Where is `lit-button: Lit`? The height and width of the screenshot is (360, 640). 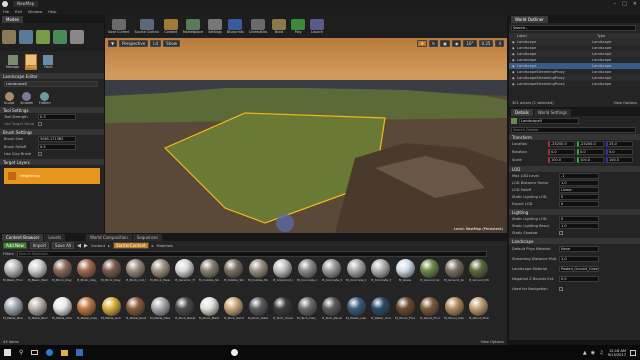 lit-button: Lit is located at coordinates (156, 43).